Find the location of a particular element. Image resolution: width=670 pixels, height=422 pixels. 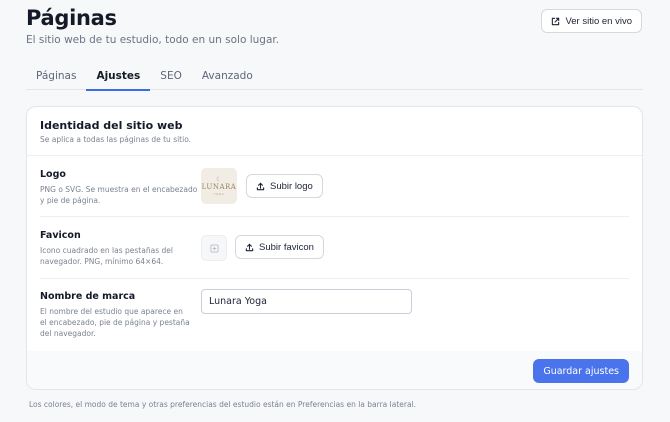

favicon-label: Favicon is located at coordinates (60, 235).